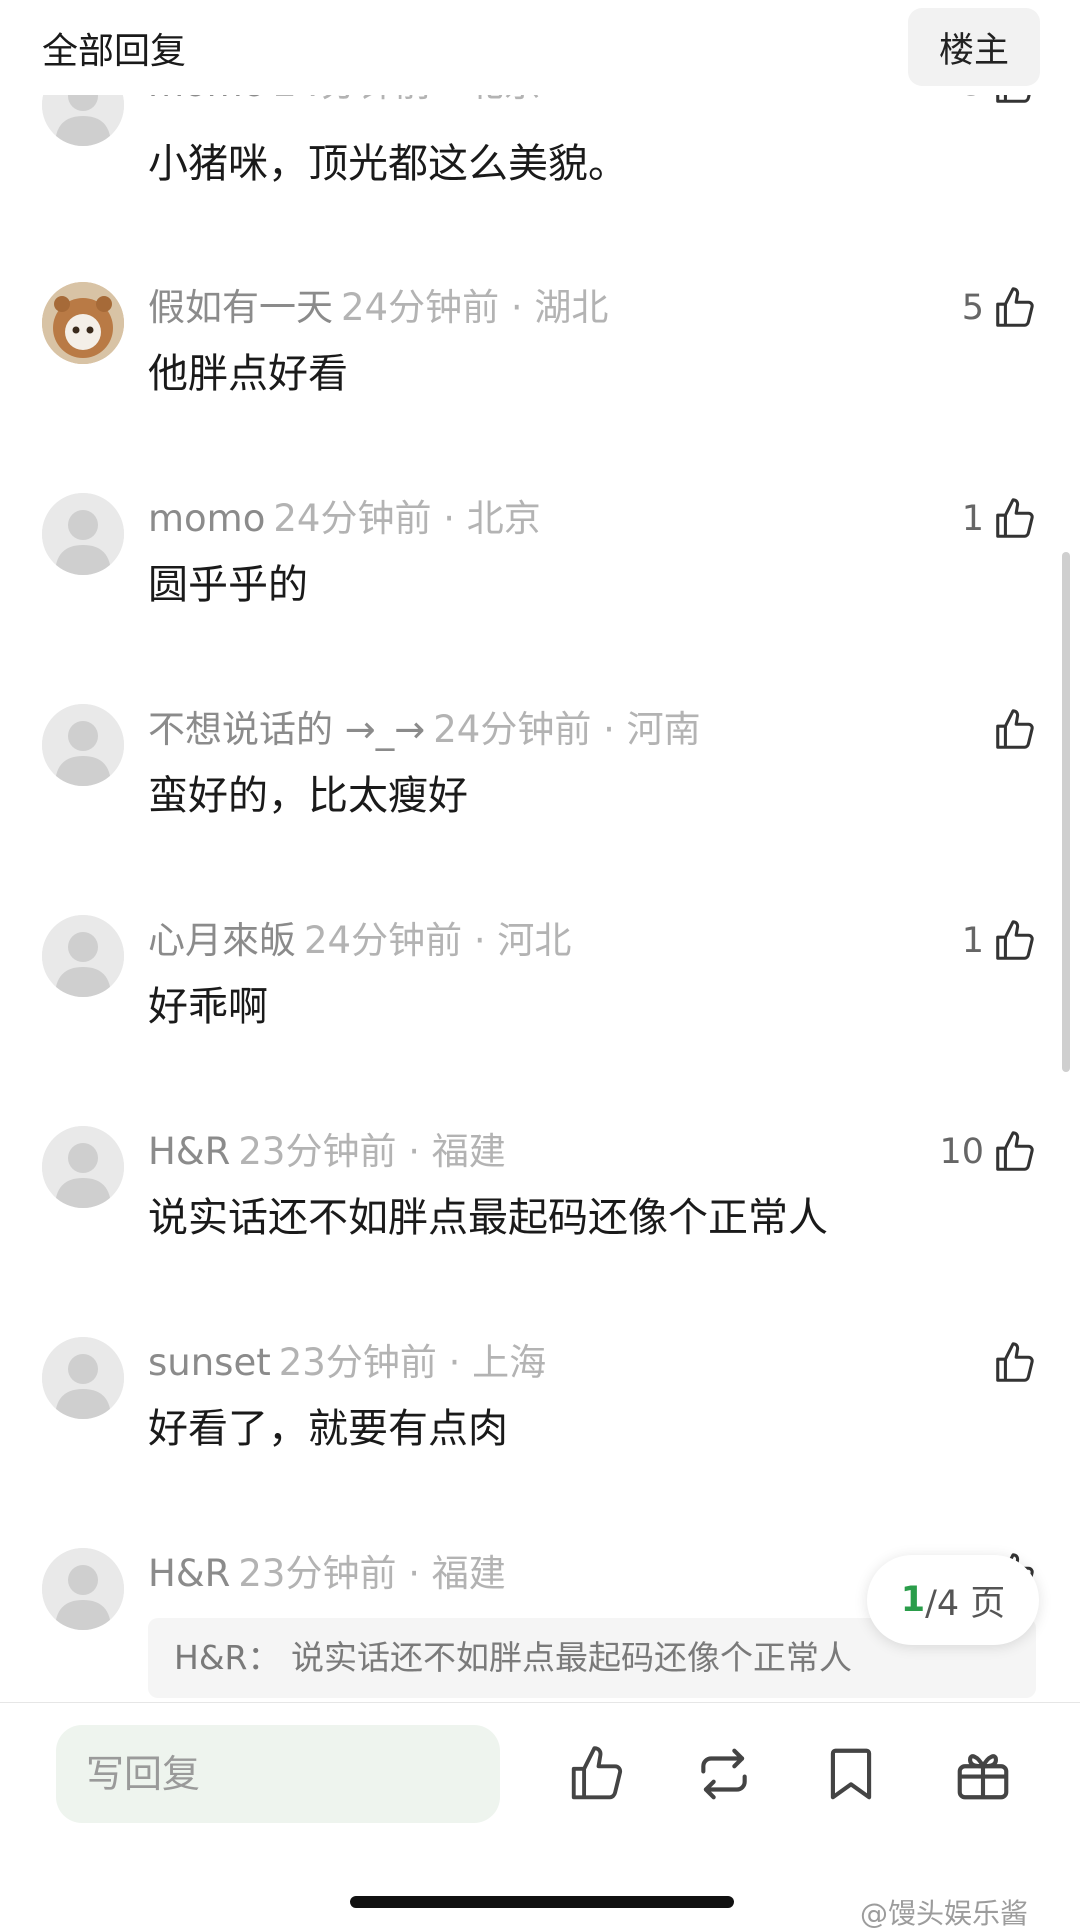 The height and width of the screenshot is (1928, 1080). I want to click on comment-meta: 不想说话的 →_→ 24分钟前 · 河南, so click(424, 730).